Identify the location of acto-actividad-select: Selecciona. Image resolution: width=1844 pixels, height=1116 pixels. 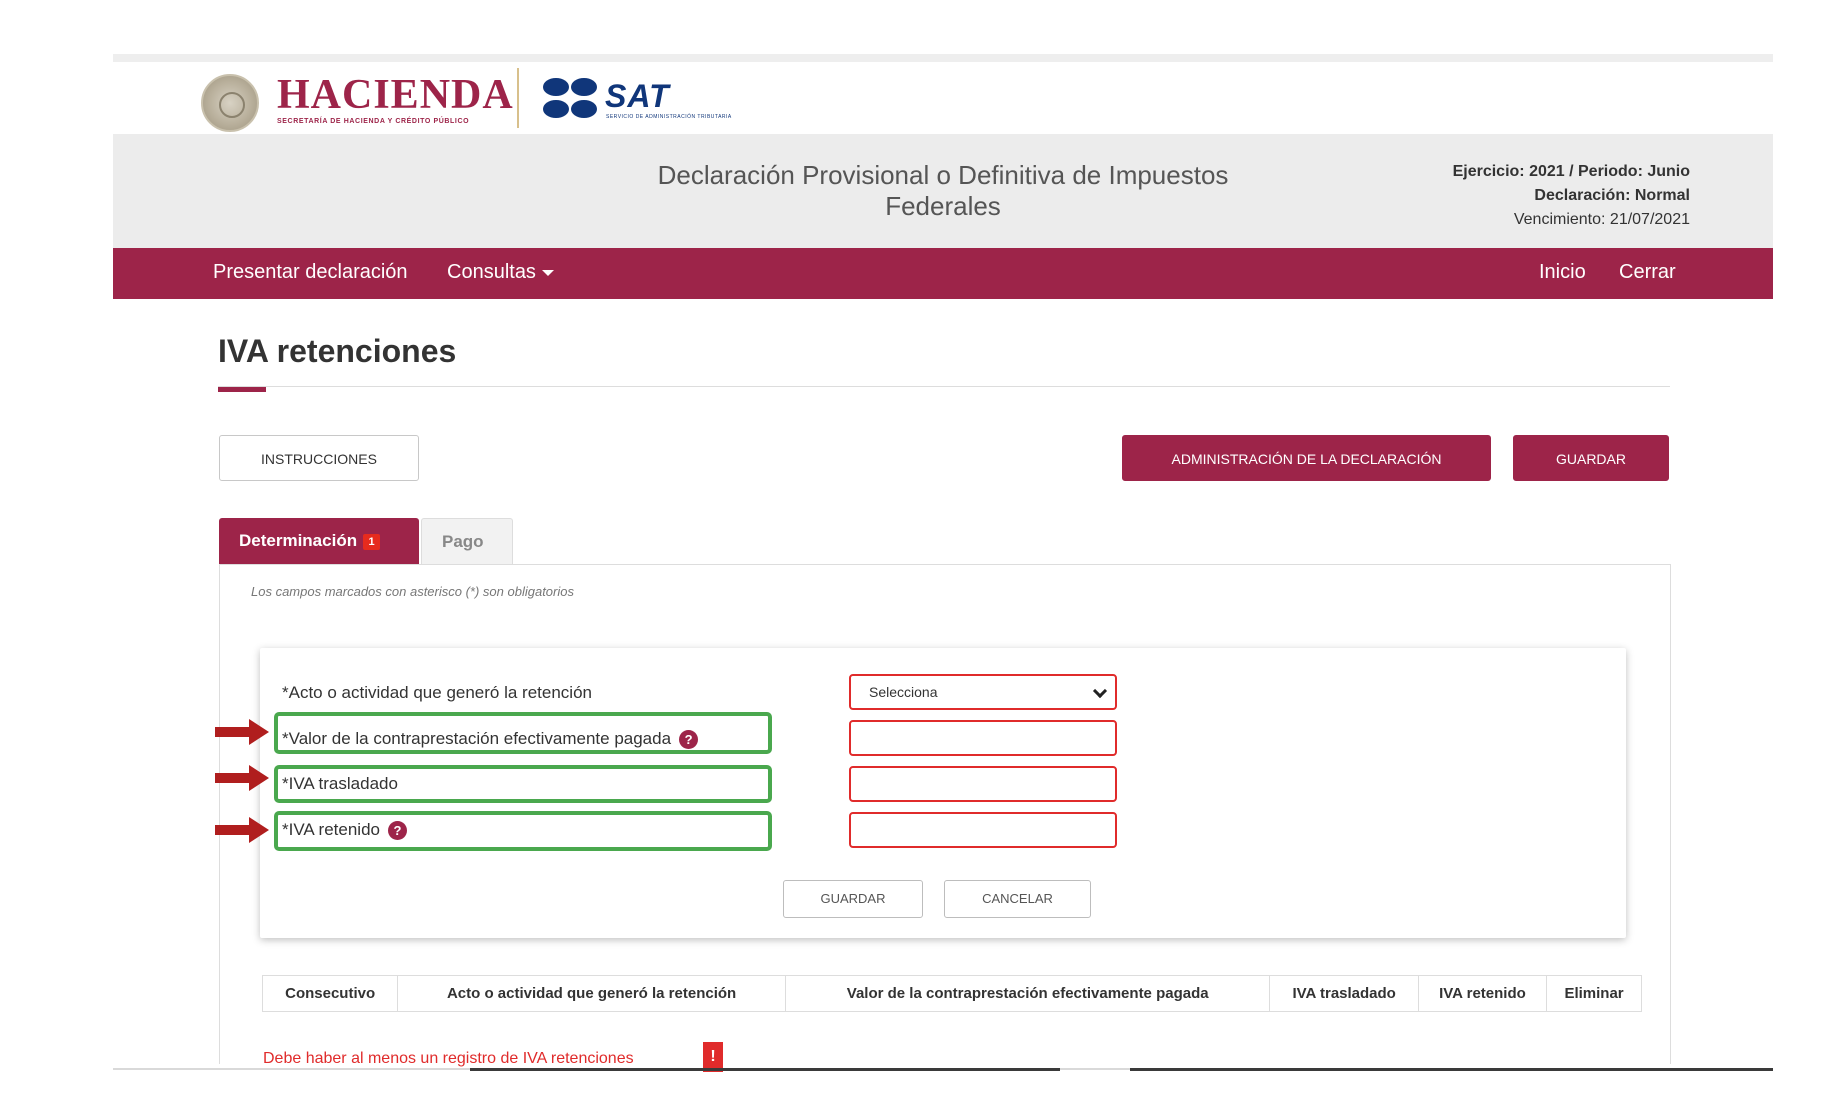
(983, 692).